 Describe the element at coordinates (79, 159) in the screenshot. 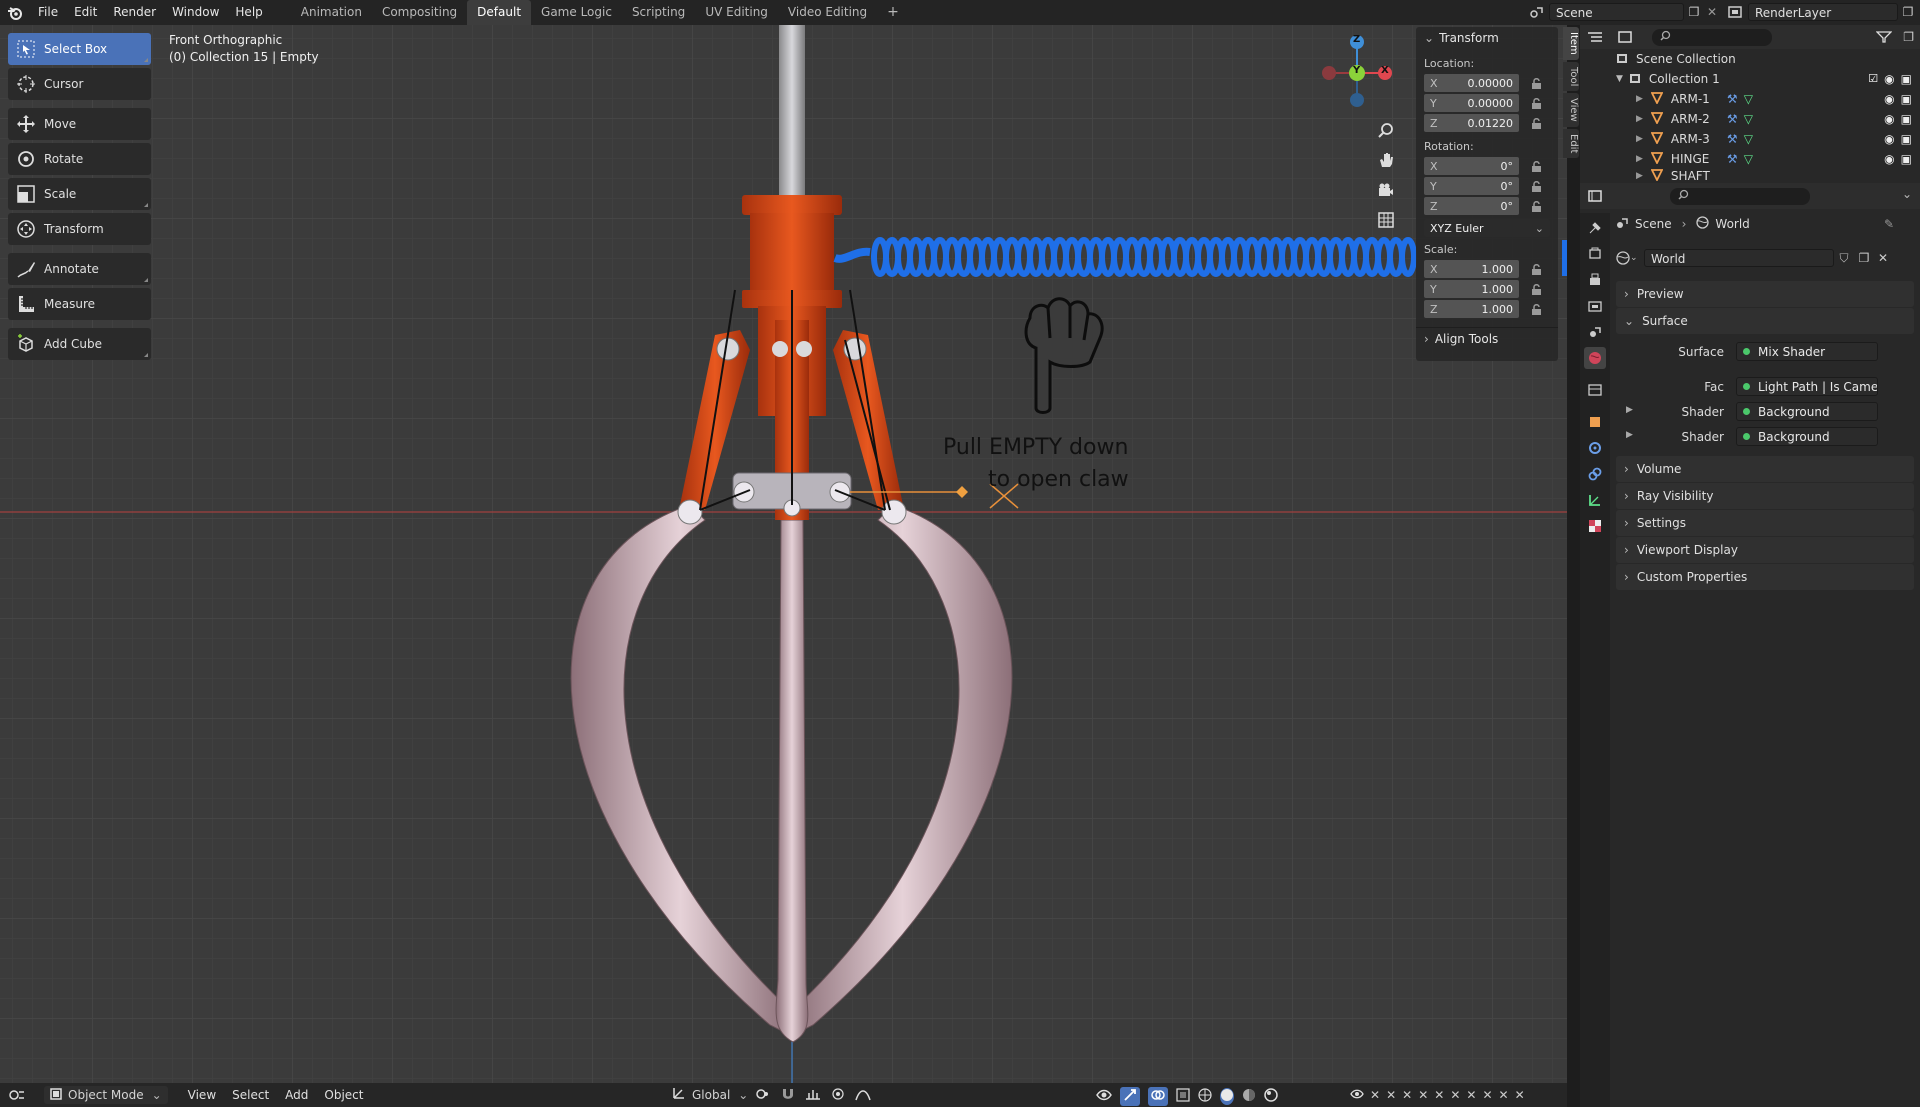

I see `tool-rotate: Rotate` at that location.